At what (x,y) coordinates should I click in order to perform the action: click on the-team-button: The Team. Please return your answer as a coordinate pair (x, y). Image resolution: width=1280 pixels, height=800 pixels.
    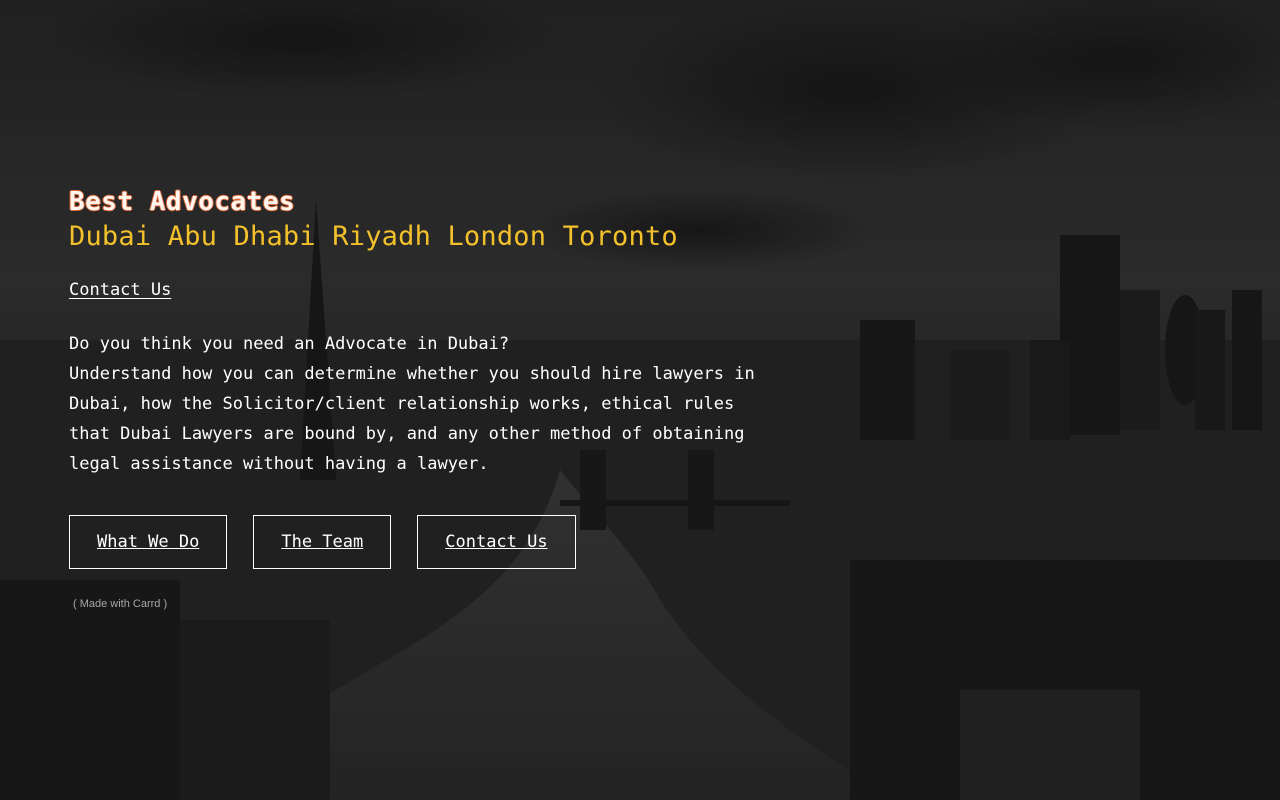
    Looking at the image, I should click on (322, 542).